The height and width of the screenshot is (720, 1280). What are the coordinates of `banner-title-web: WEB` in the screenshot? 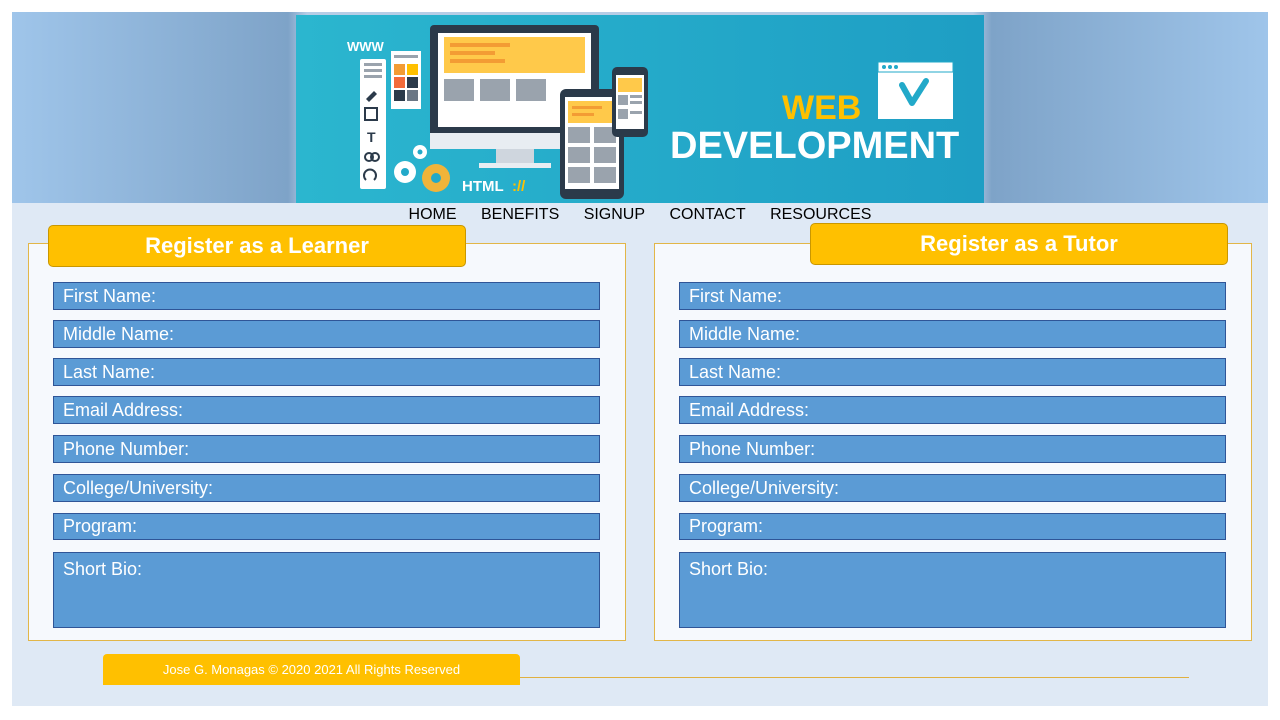 It's located at (821, 108).